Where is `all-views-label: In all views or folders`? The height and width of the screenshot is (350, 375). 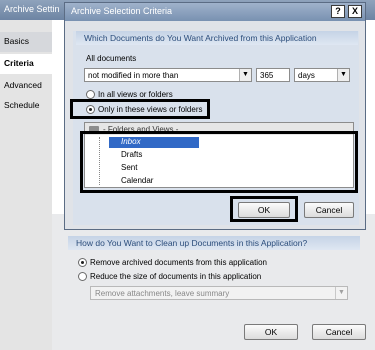 all-views-label: In all views or folders is located at coordinates (135, 94).